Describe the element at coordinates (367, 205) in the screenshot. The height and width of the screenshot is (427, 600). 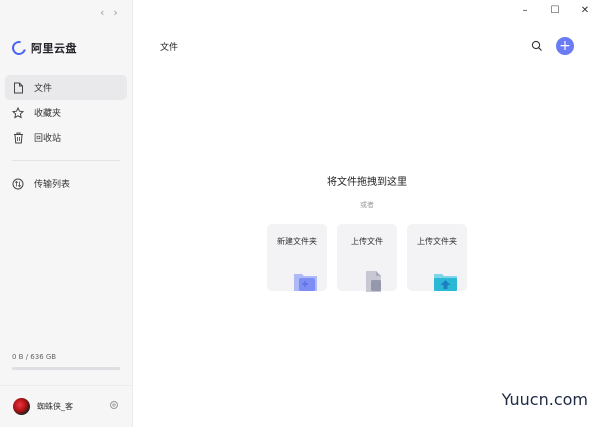
I see `drop-zone-or: 或者` at that location.